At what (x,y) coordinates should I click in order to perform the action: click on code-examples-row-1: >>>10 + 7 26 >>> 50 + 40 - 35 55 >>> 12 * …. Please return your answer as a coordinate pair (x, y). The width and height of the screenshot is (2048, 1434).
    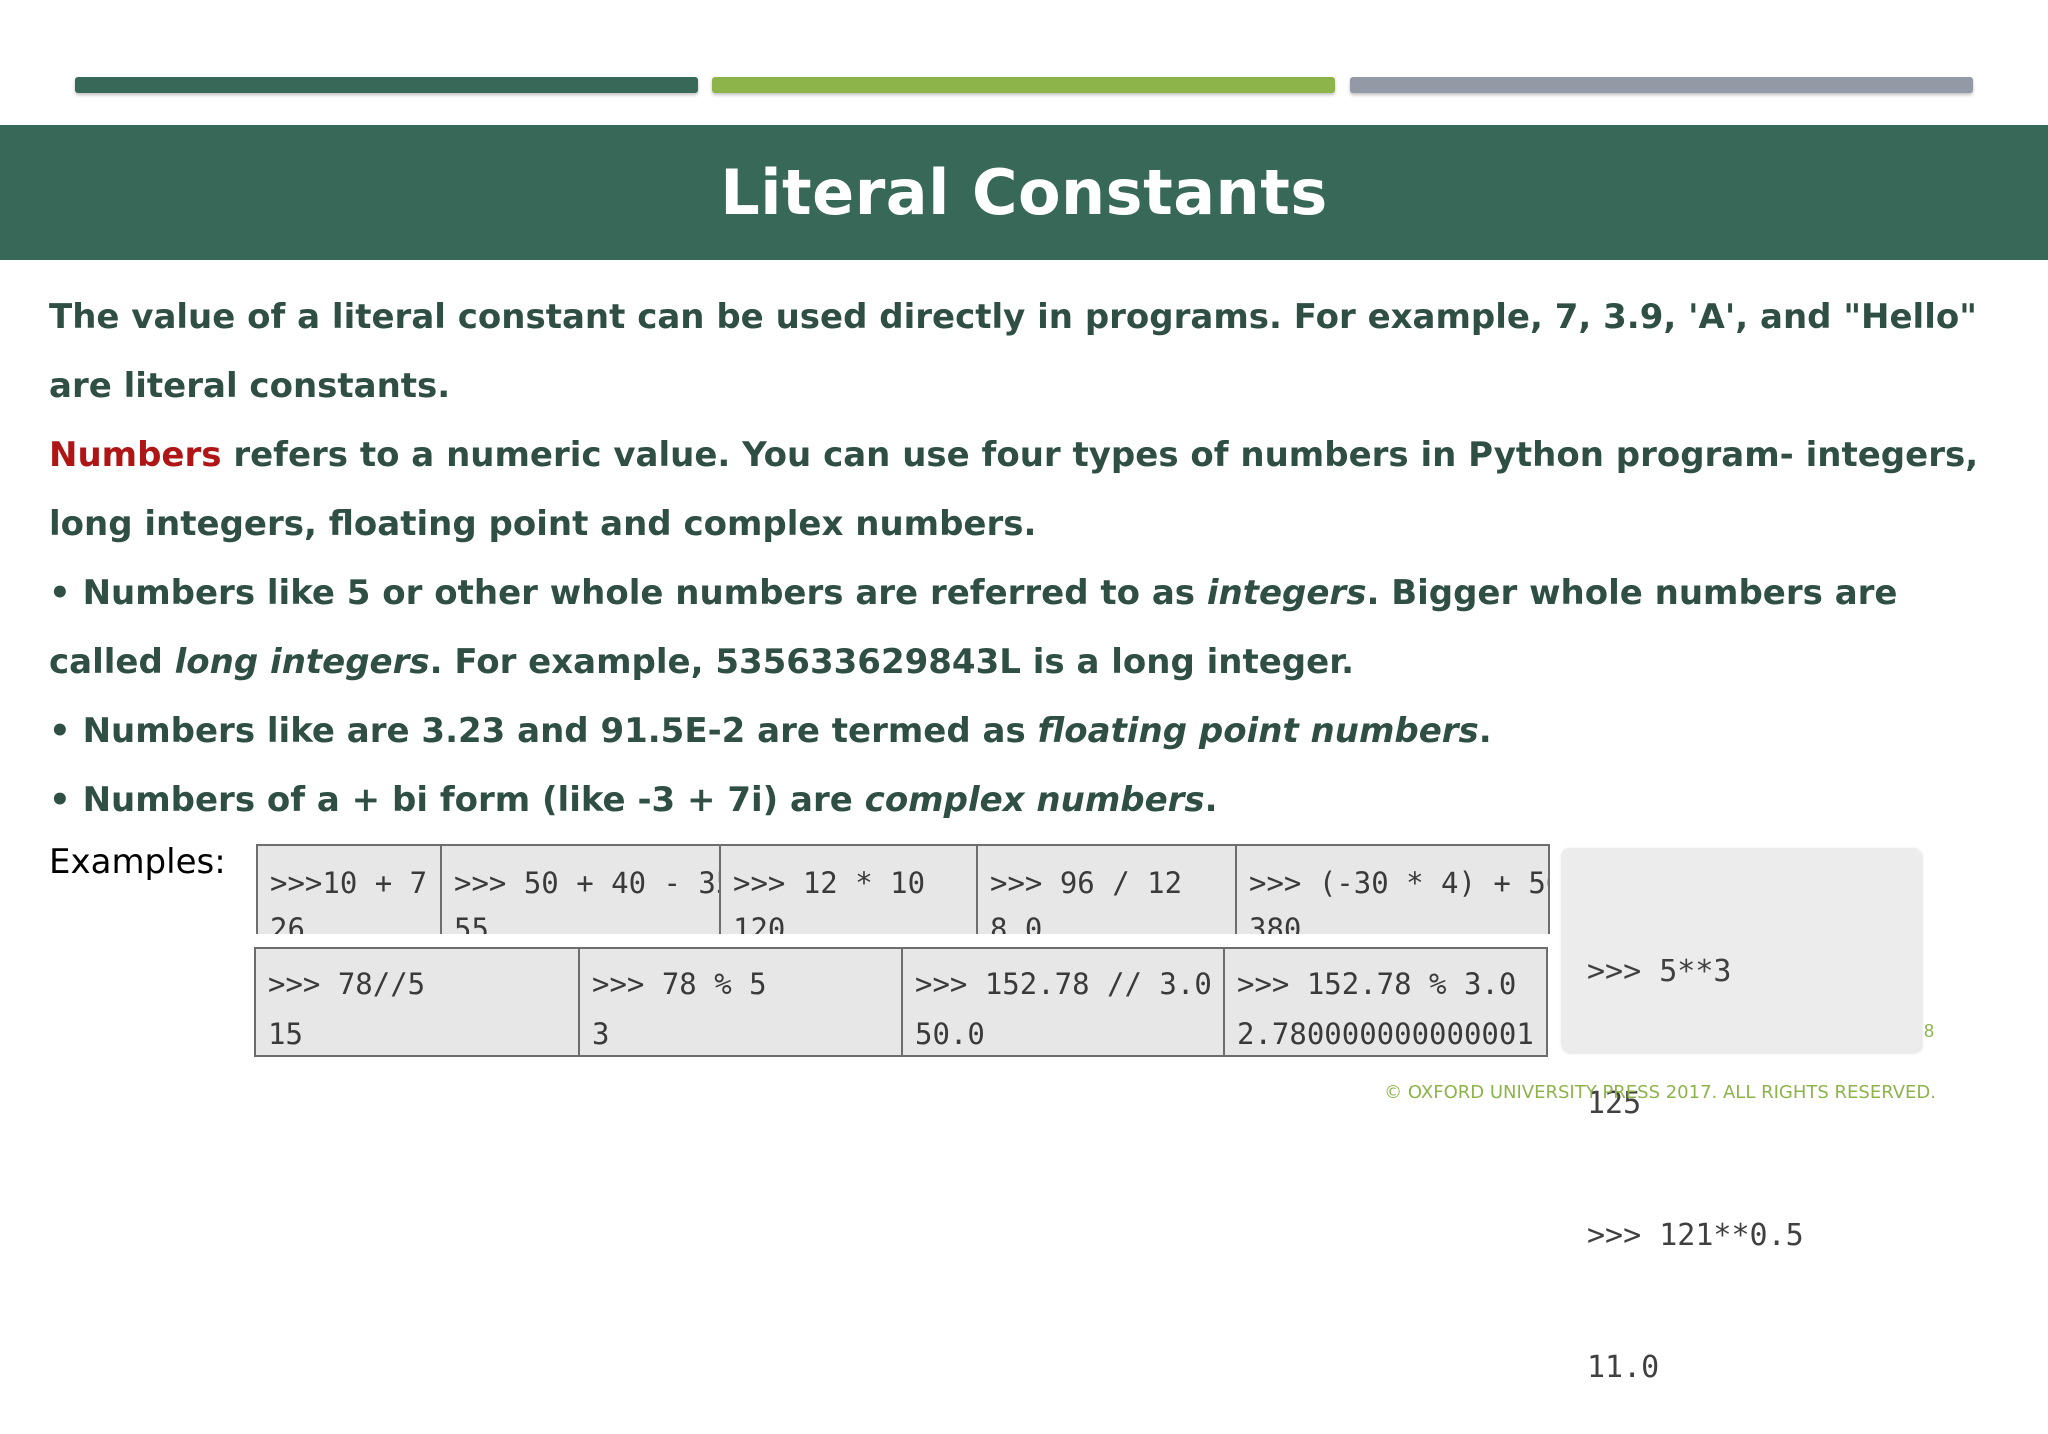
    Looking at the image, I should click on (903, 889).